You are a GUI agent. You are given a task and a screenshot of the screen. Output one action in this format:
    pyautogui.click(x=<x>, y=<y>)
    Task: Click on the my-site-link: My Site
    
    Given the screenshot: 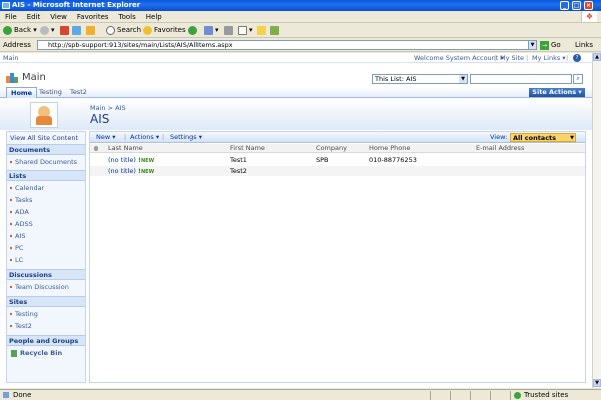 What is the action you would take?
    pyautogui.click(x=512, y=58)
    